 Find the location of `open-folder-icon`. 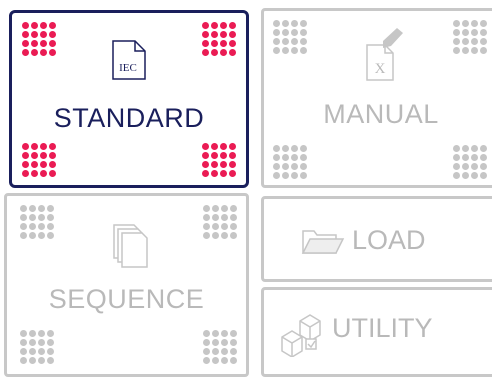

open-folder-icon is located at coordinates (323, 242).